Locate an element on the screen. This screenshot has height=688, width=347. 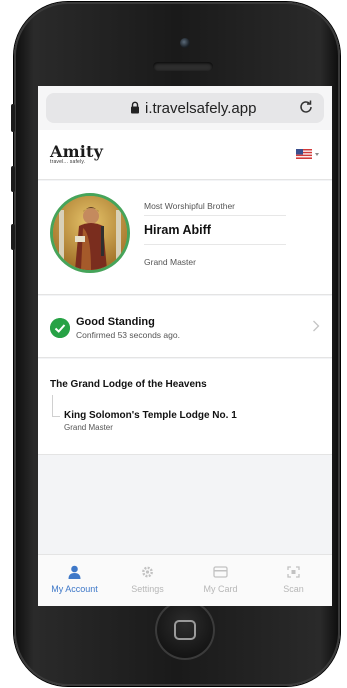
grand-lodge-name: The Grand Lodge of the Heavens is located at coordinates (128, 384).